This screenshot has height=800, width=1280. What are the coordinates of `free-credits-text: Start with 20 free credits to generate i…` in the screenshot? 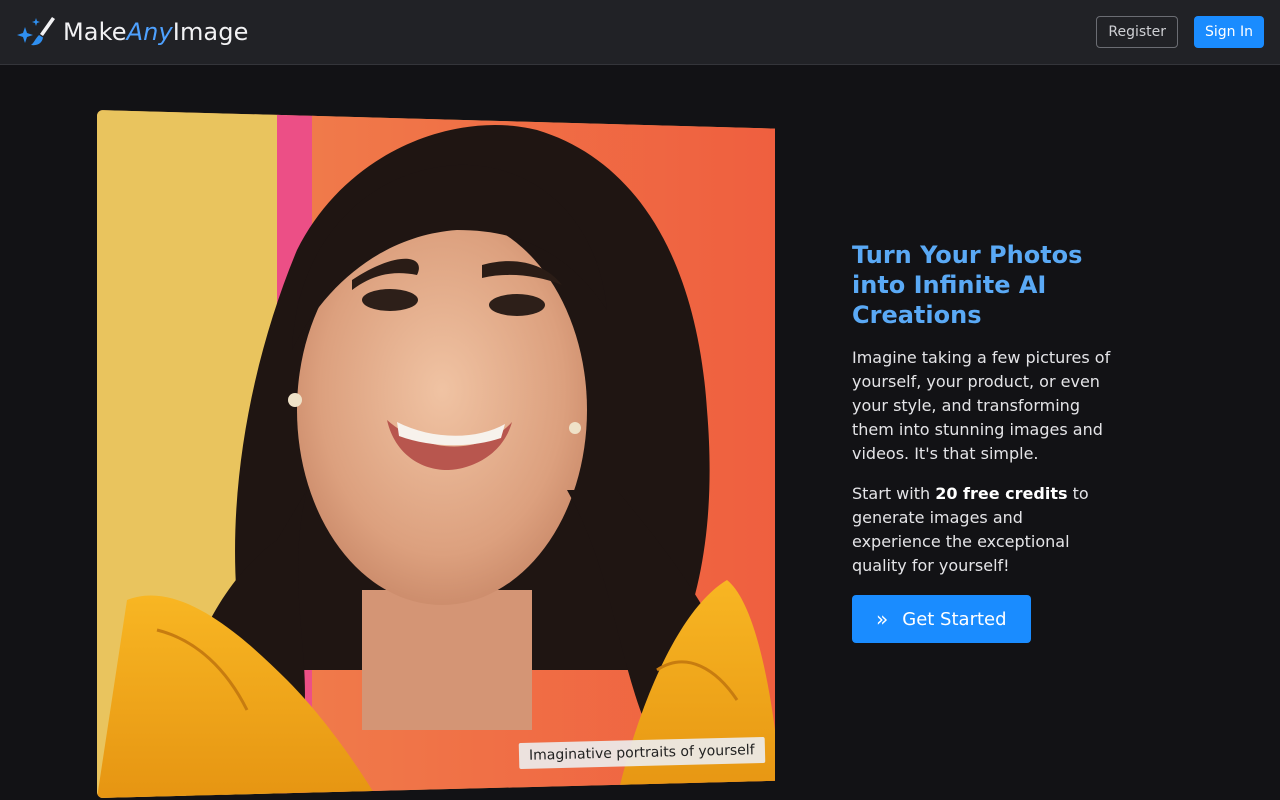 It's located at (970, 529).